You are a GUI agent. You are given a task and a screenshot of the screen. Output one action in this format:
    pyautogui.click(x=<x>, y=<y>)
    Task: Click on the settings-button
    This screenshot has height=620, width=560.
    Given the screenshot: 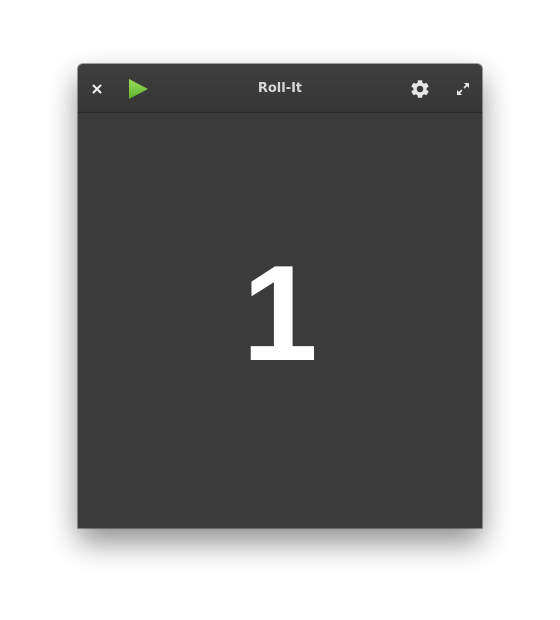 What is the action you would take?
    pyautogui.click(x=420, y=89)
    